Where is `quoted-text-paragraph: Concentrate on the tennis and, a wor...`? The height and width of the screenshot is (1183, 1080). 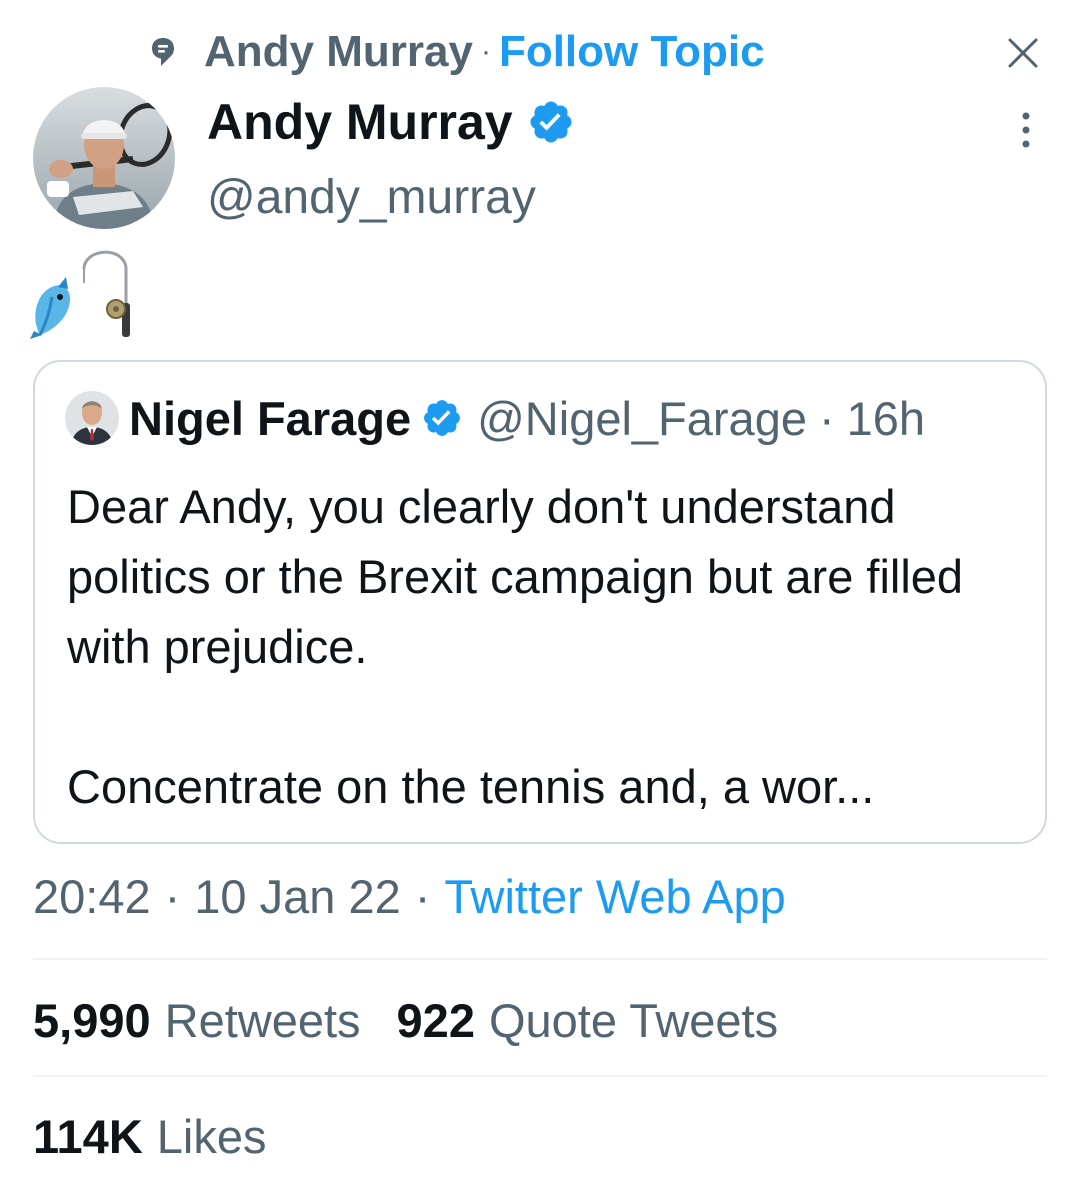
quoted-text-paragraph: Concentrate on the tennis and, a wor... is located at coordinates (471, 786).